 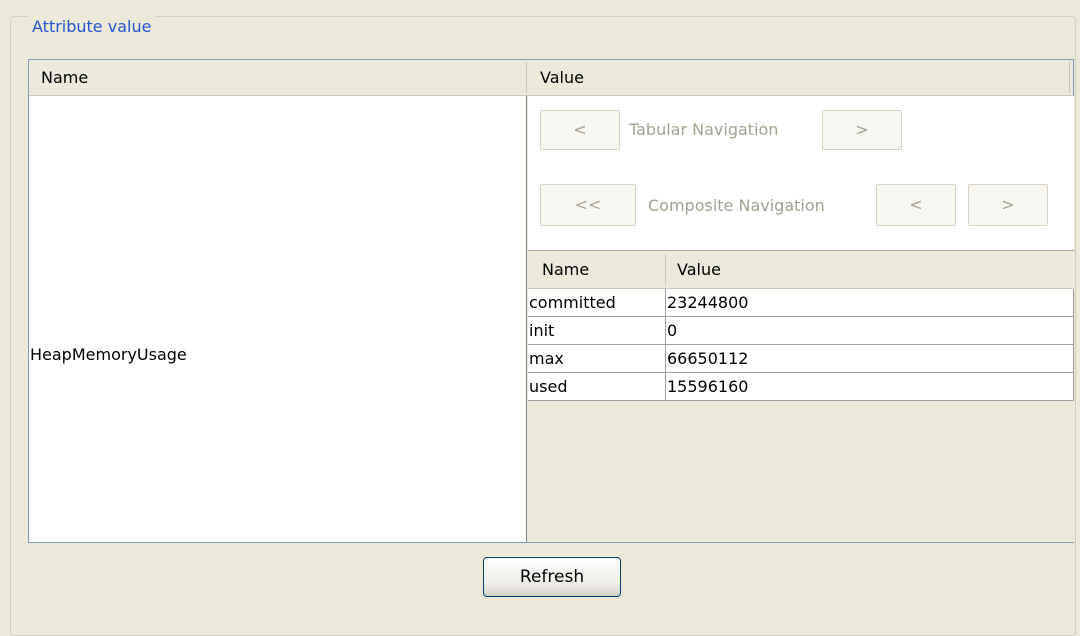 I want to click on composite-next-button: >, so click(x=1008, y=205).